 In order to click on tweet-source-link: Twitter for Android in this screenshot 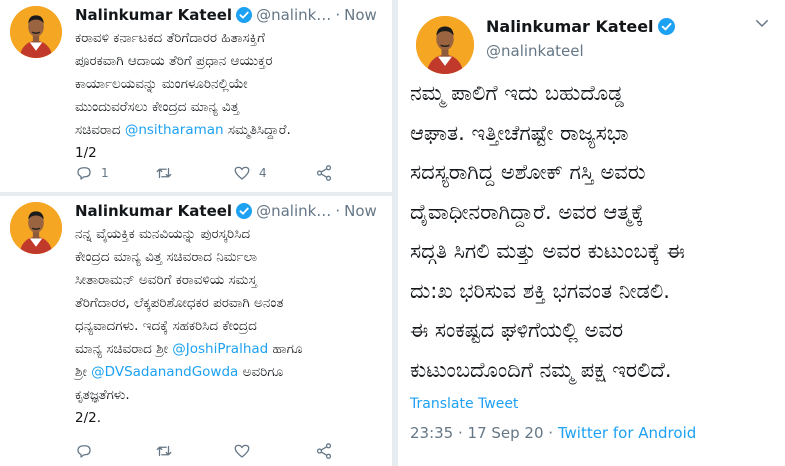, I will do `click(627, 433)`.